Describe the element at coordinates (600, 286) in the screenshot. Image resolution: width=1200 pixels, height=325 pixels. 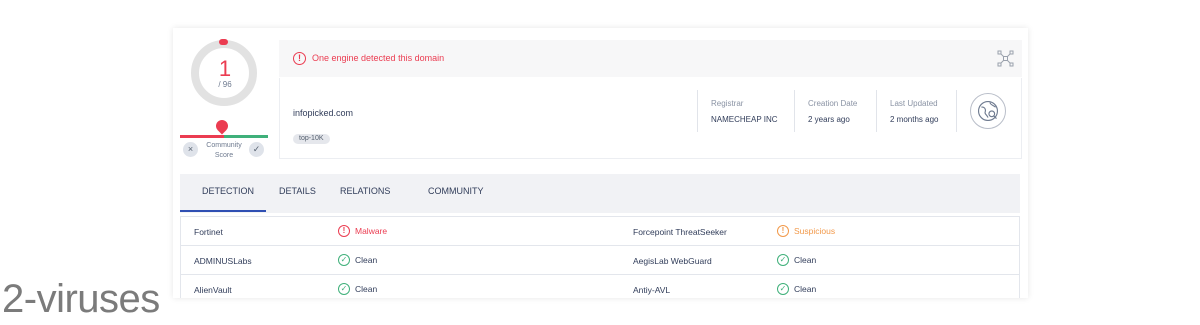
I see `table-row: AlienVault ✓ Clean Antiy-AVL ✓ Clean` at that location.